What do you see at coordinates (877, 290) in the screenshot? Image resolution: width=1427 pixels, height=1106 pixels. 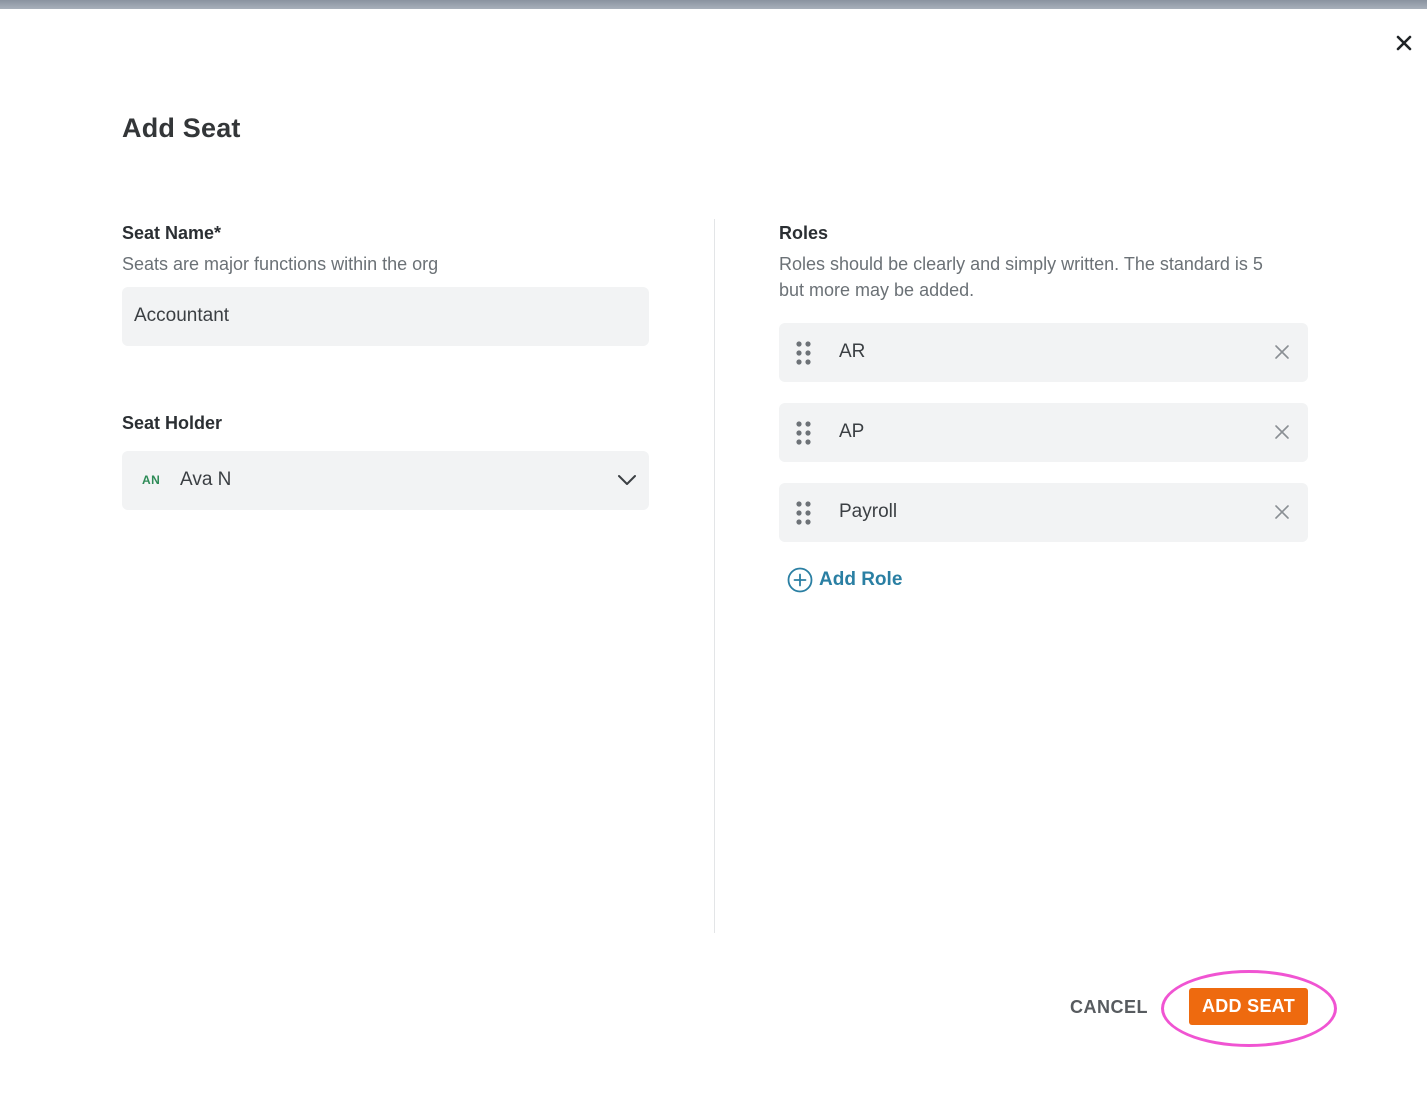 I see `roles-help-line2: but more may be added.` at bounding box center [877, 290].